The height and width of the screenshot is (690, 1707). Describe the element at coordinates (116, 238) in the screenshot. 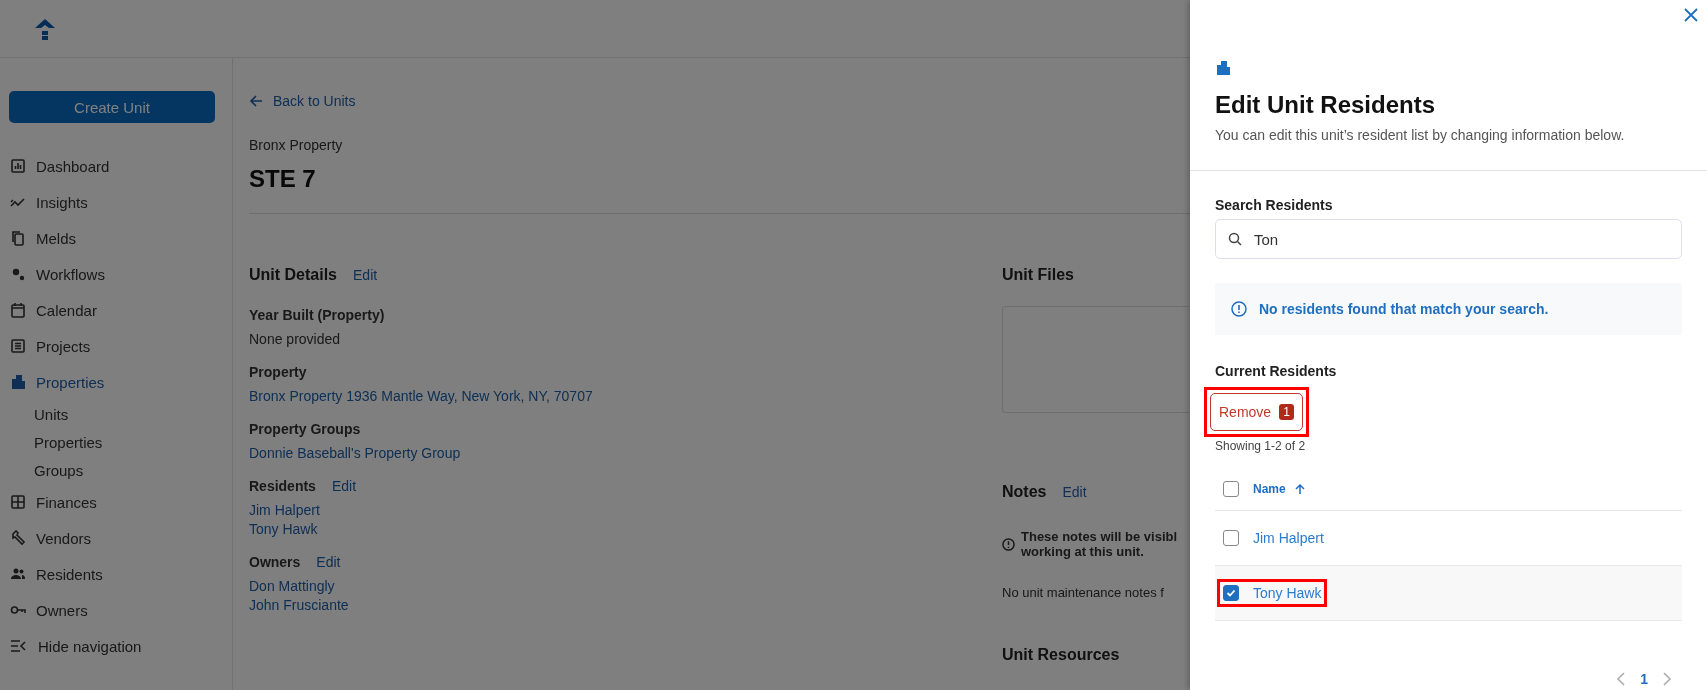

I see `nav-item: Melds` at that location.